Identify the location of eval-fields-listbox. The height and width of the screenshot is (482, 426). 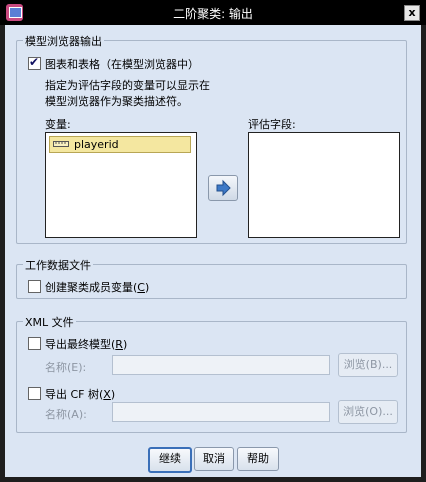
(324, 185).